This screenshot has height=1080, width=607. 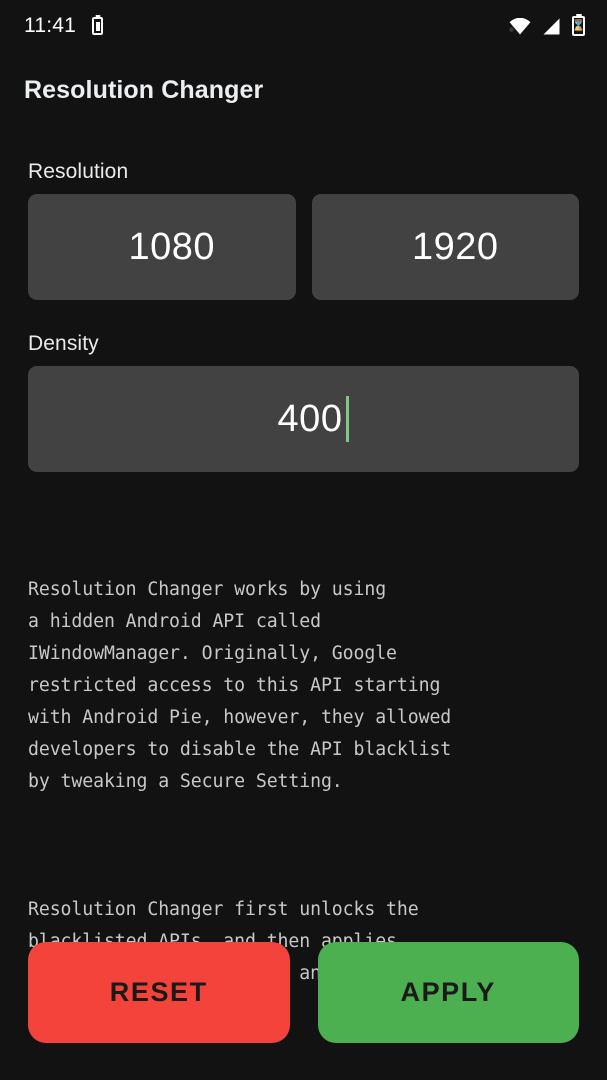 I want to click on status-bar-right: ⌛, so click(x=547, y=26).